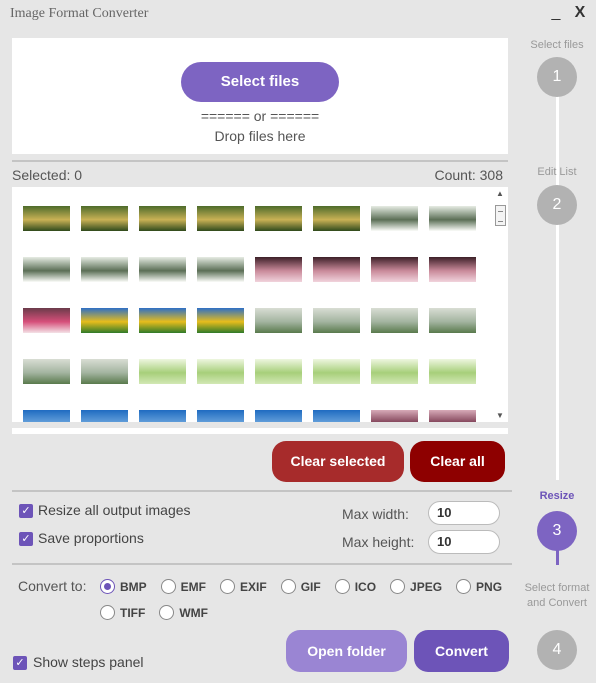  Describe the element at coordinates (114, 510) in the screenshot. I see `resize-all-label: Resize all output images` at that location.